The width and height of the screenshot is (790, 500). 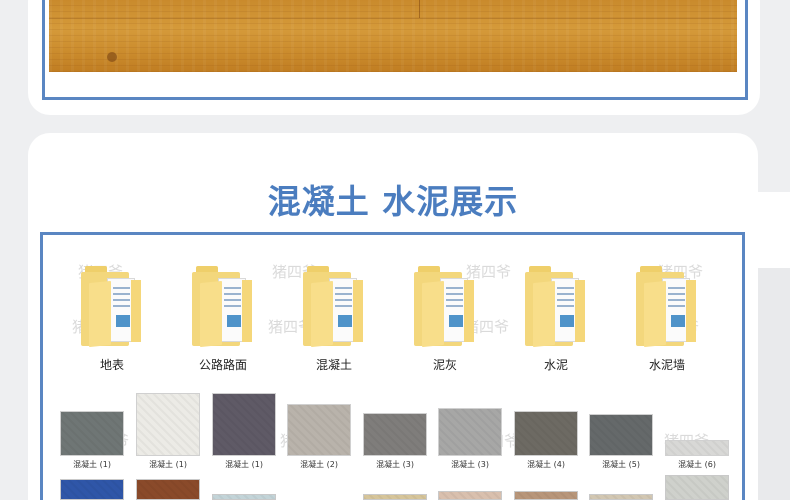 I want to click on folder-item: 地表, so click(x=112, y=319).